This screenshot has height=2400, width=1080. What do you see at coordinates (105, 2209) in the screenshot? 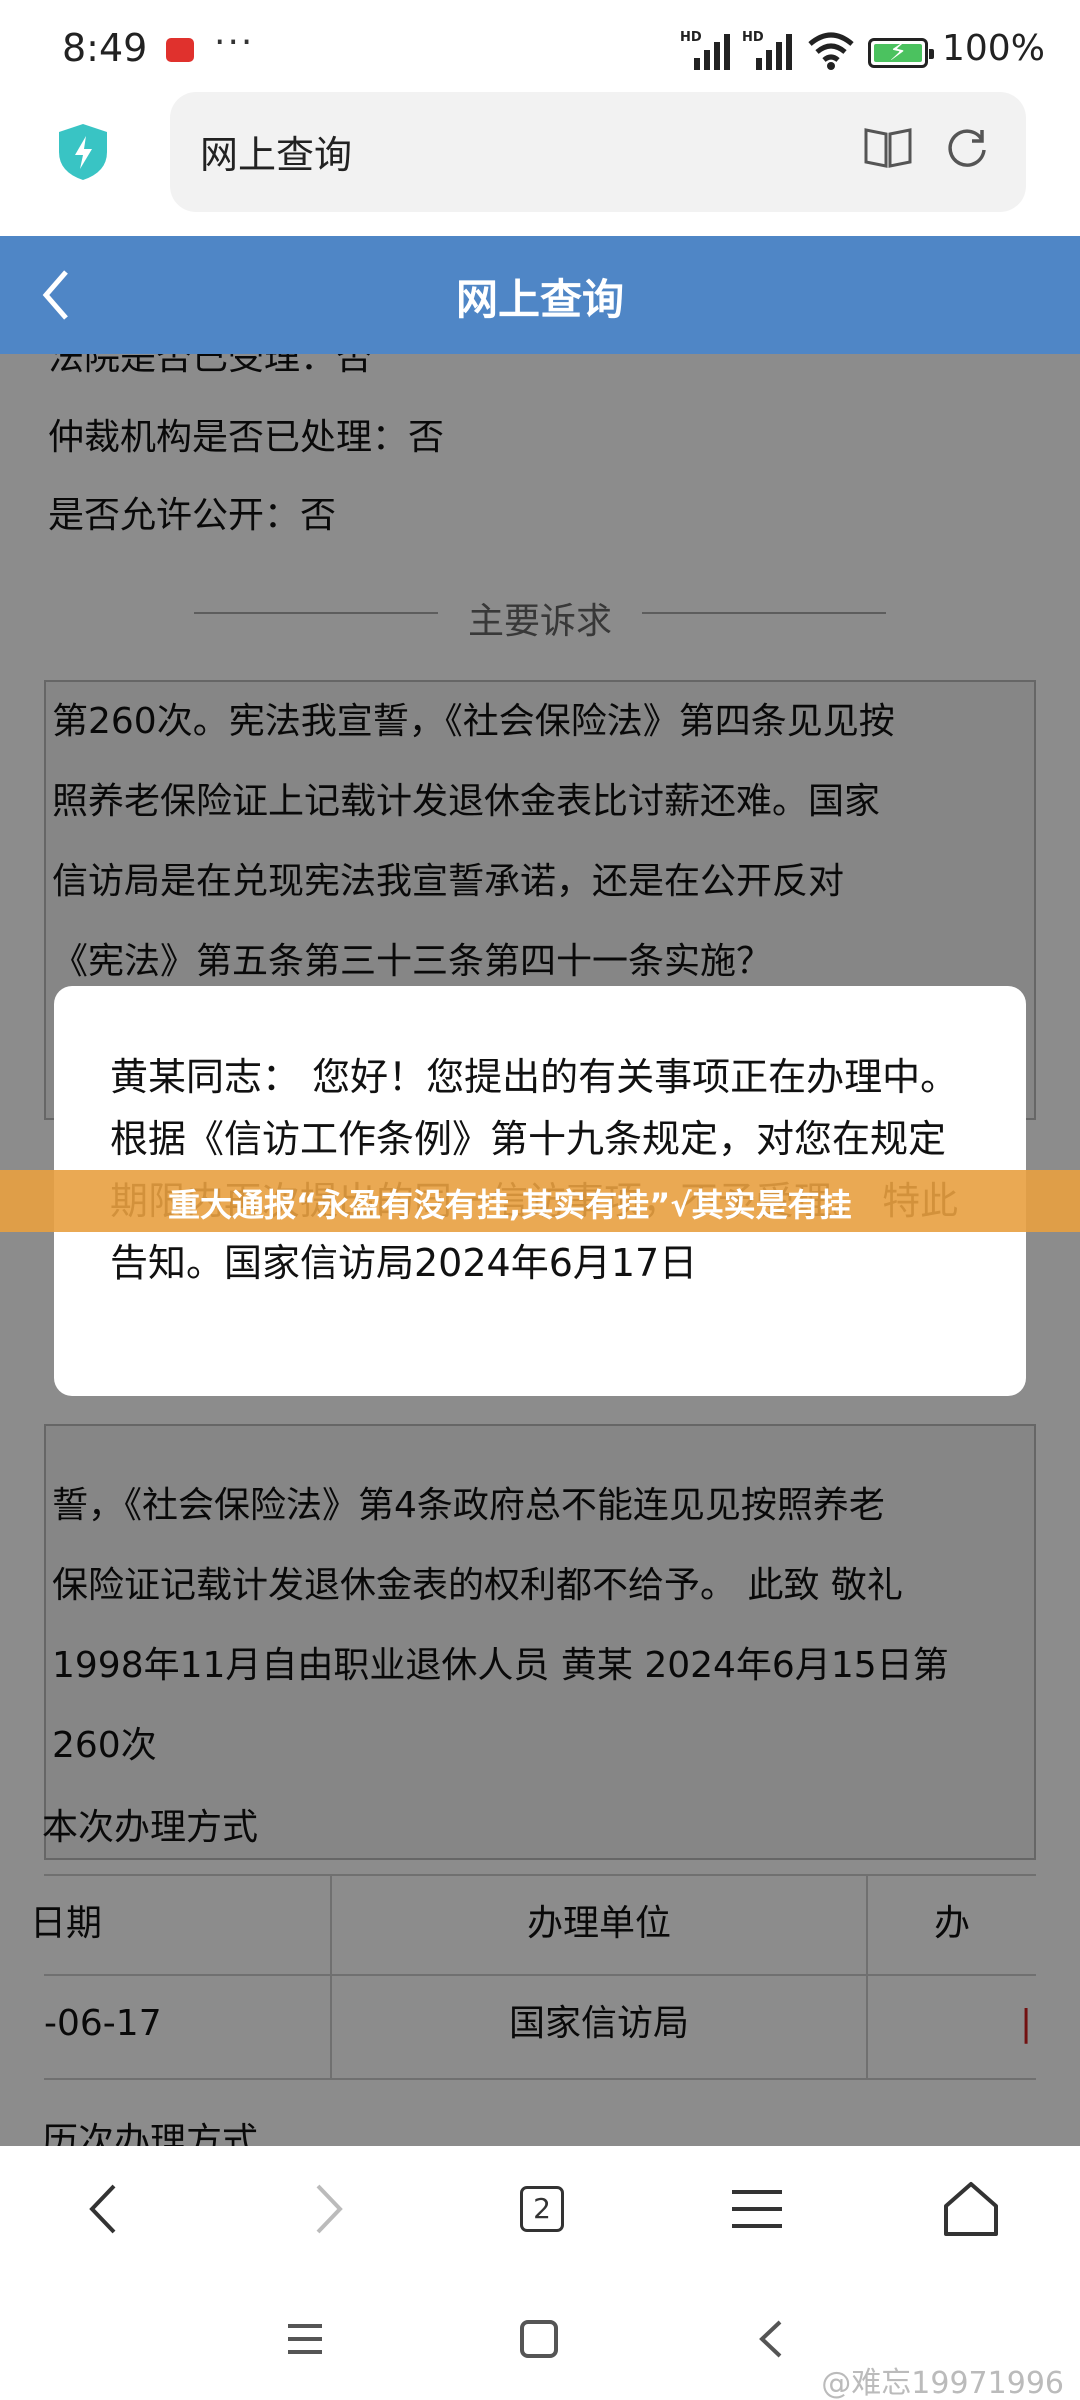
I see `back-icon` at bounding box center [105, 2209].